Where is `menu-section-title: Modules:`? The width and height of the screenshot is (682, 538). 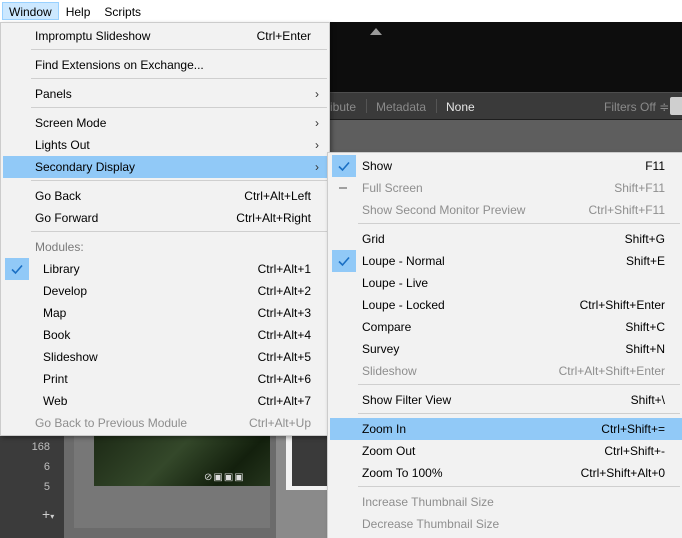 menu-section-title: Modules: is located at coordinates (59, 247).